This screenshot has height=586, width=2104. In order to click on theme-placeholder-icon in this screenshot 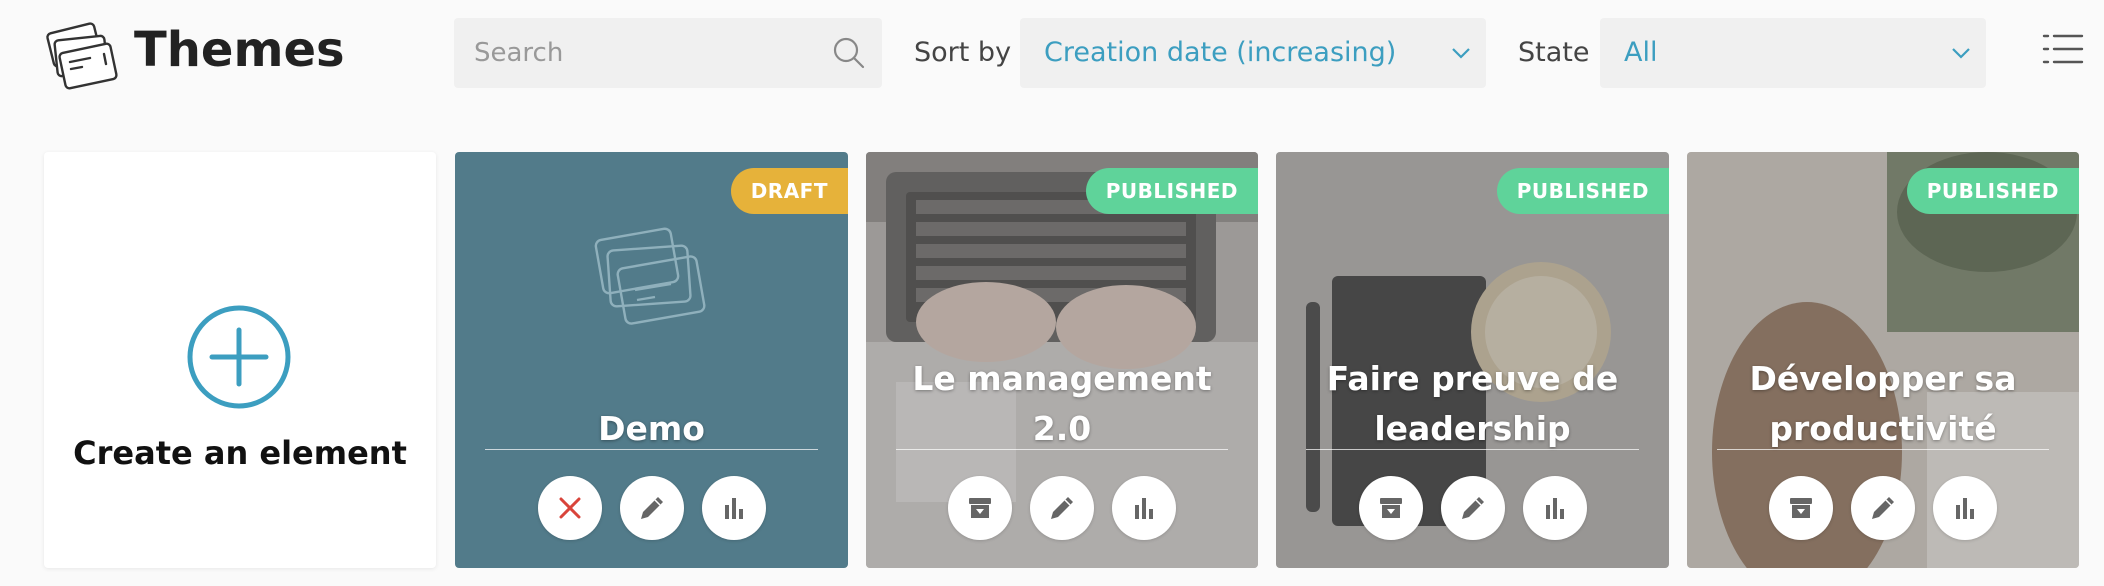, I will do `click(650, 276)`.